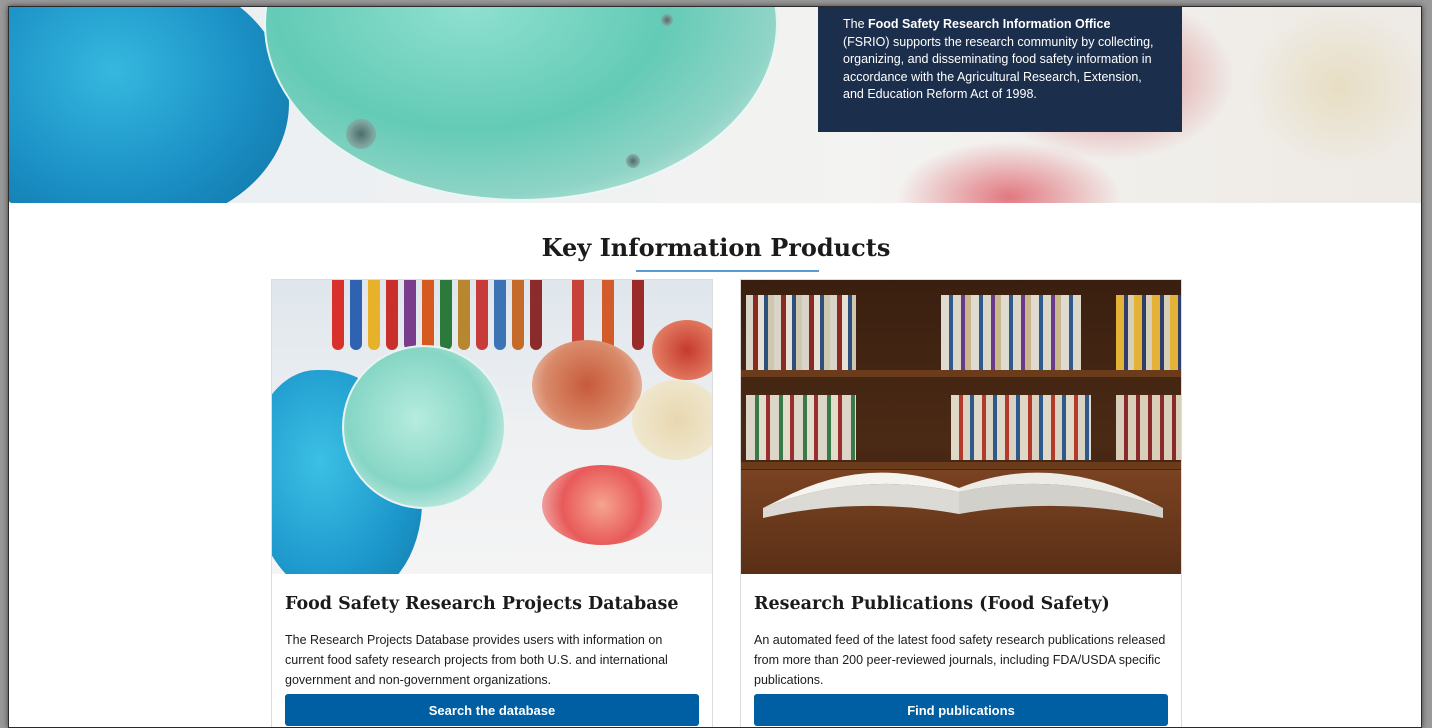 This screenshot has height=728, width=1432. What do you see at coordinates (961, 427) in the screenshot?
I see `library-book-image` at bounding box center [961, 427].